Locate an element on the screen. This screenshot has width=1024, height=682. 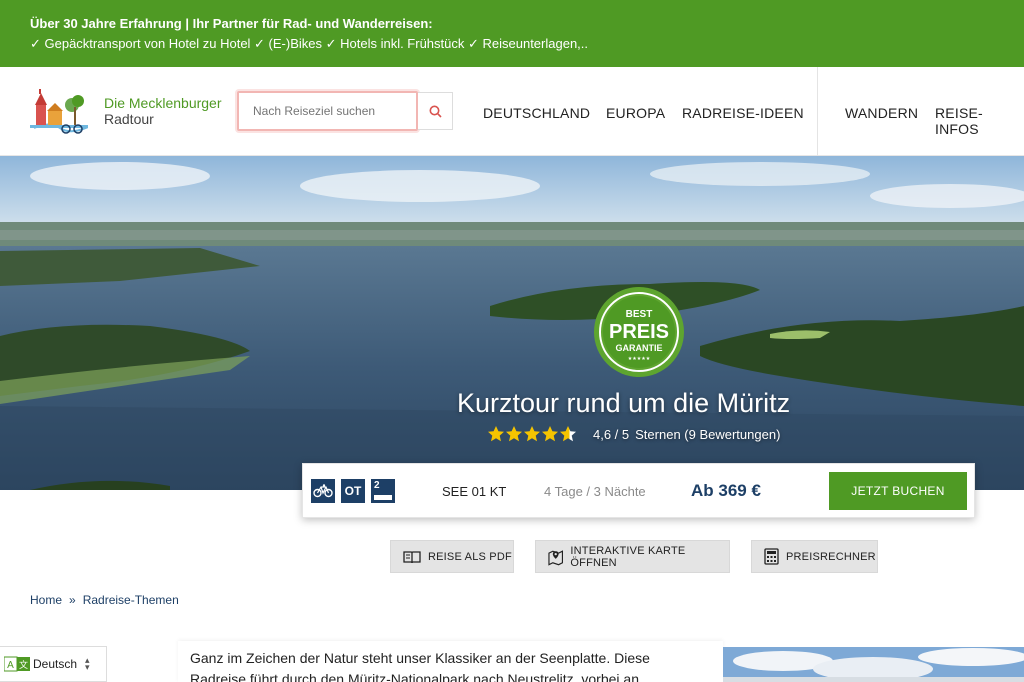
brand-line-1: Die Mecklenburger is located at coordinates (163, 103).